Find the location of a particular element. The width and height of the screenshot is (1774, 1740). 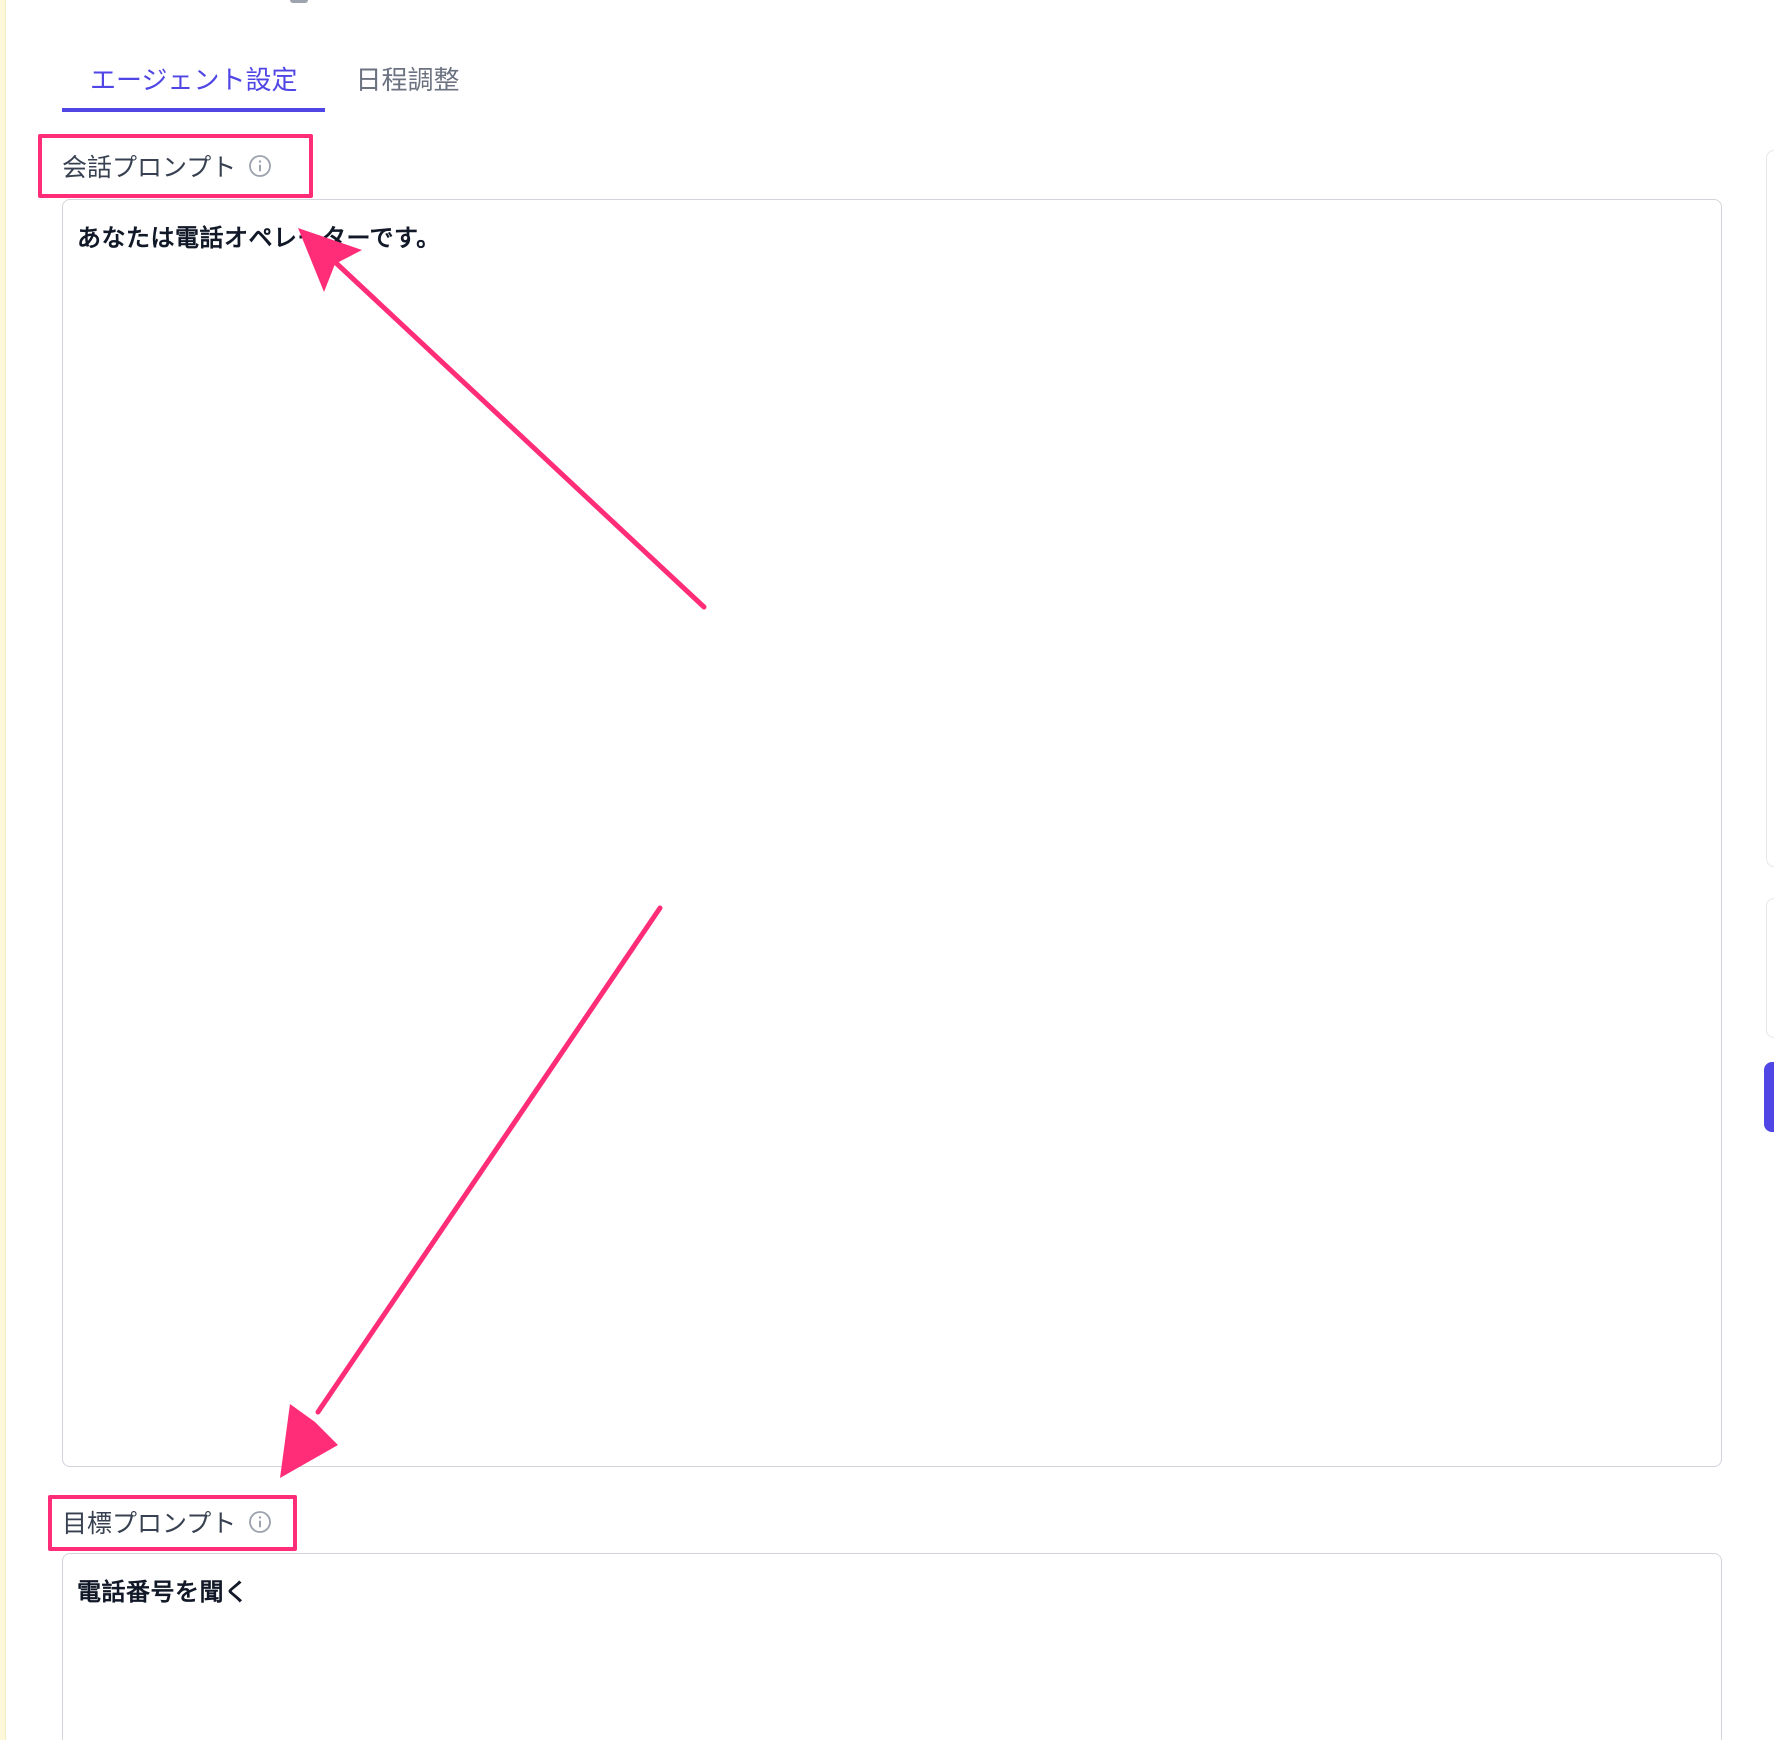

tab-label: エージェント設定 is located at coordinates (194, 81).